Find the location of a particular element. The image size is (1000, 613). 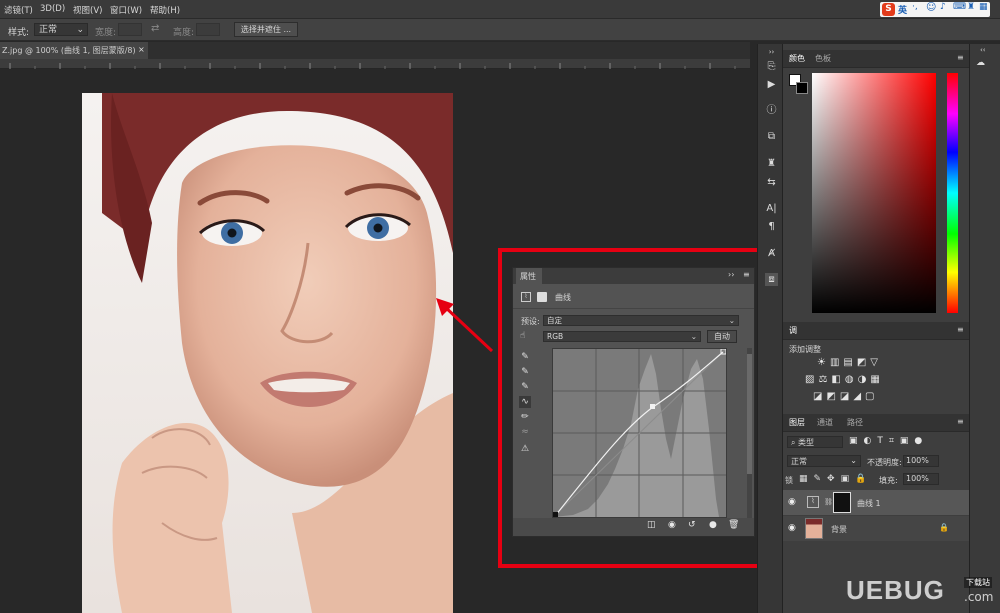

ime-toolbar: S 英 ·, ☺ ♪ ⌨ ♜ ▦ is located at coordinates (935, 9).